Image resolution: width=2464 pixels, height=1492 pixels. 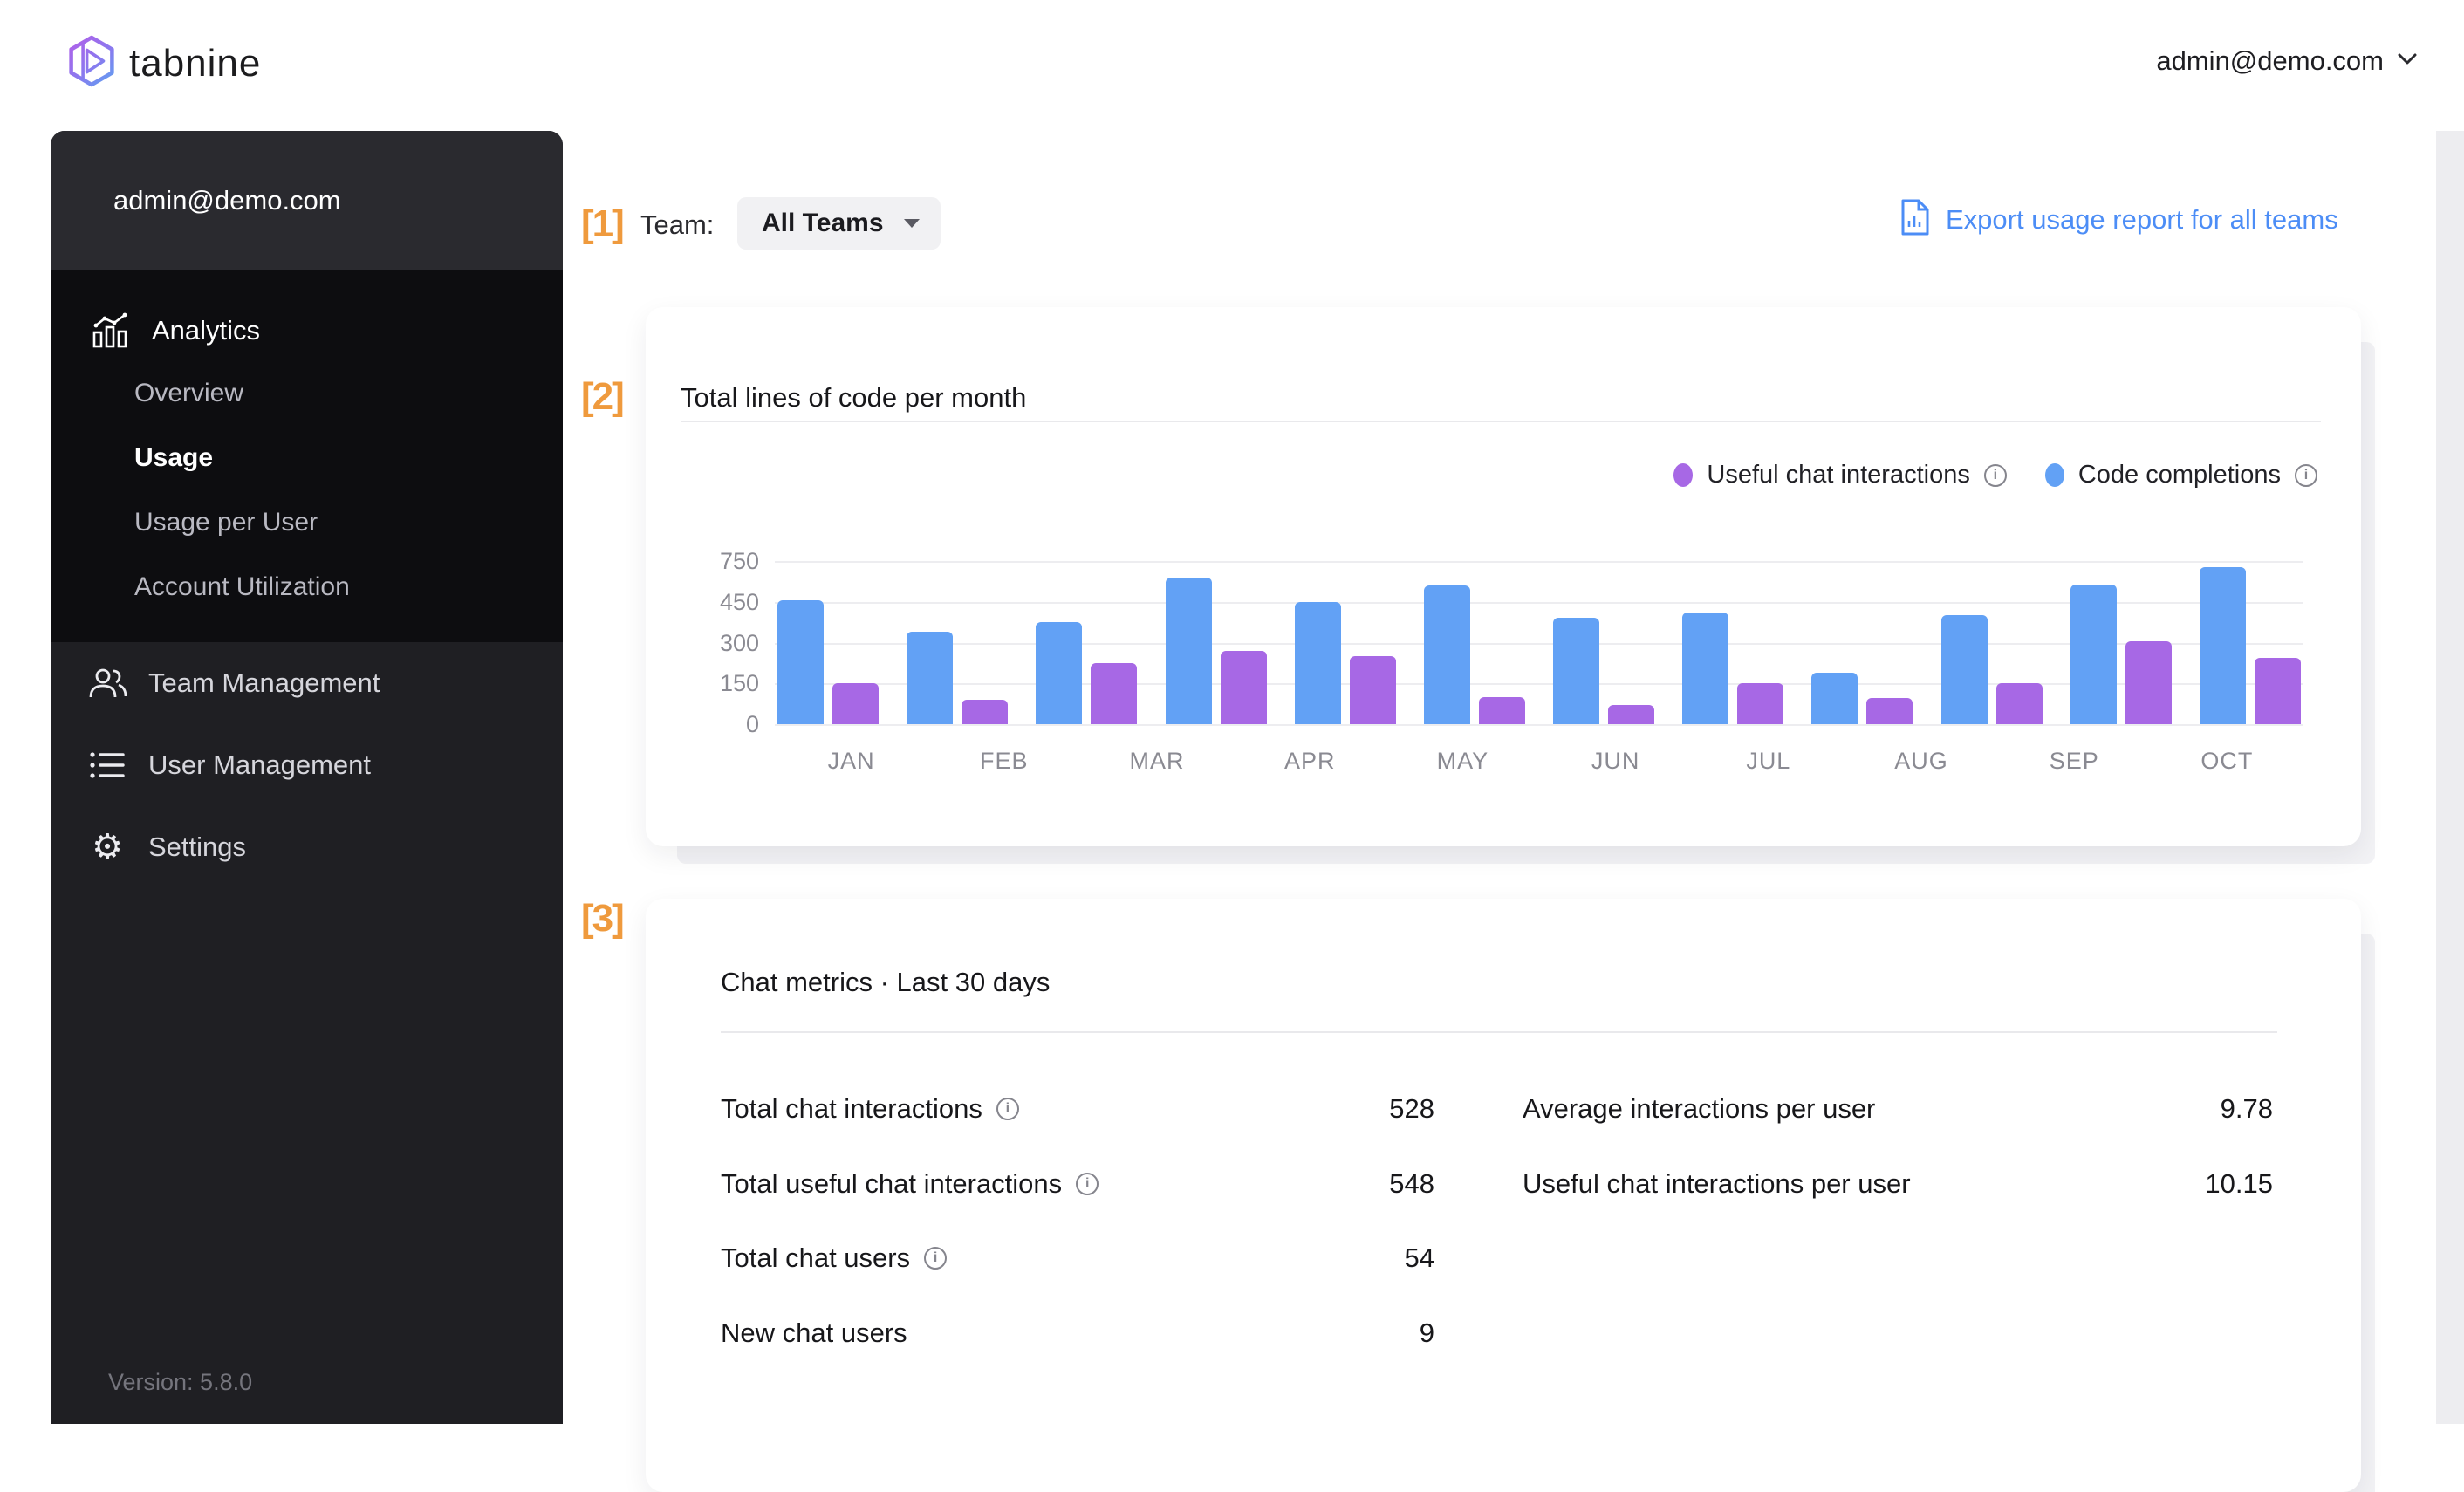 I want to click on metric-label: Average interactions per user, so click(x=1699, y=1108).